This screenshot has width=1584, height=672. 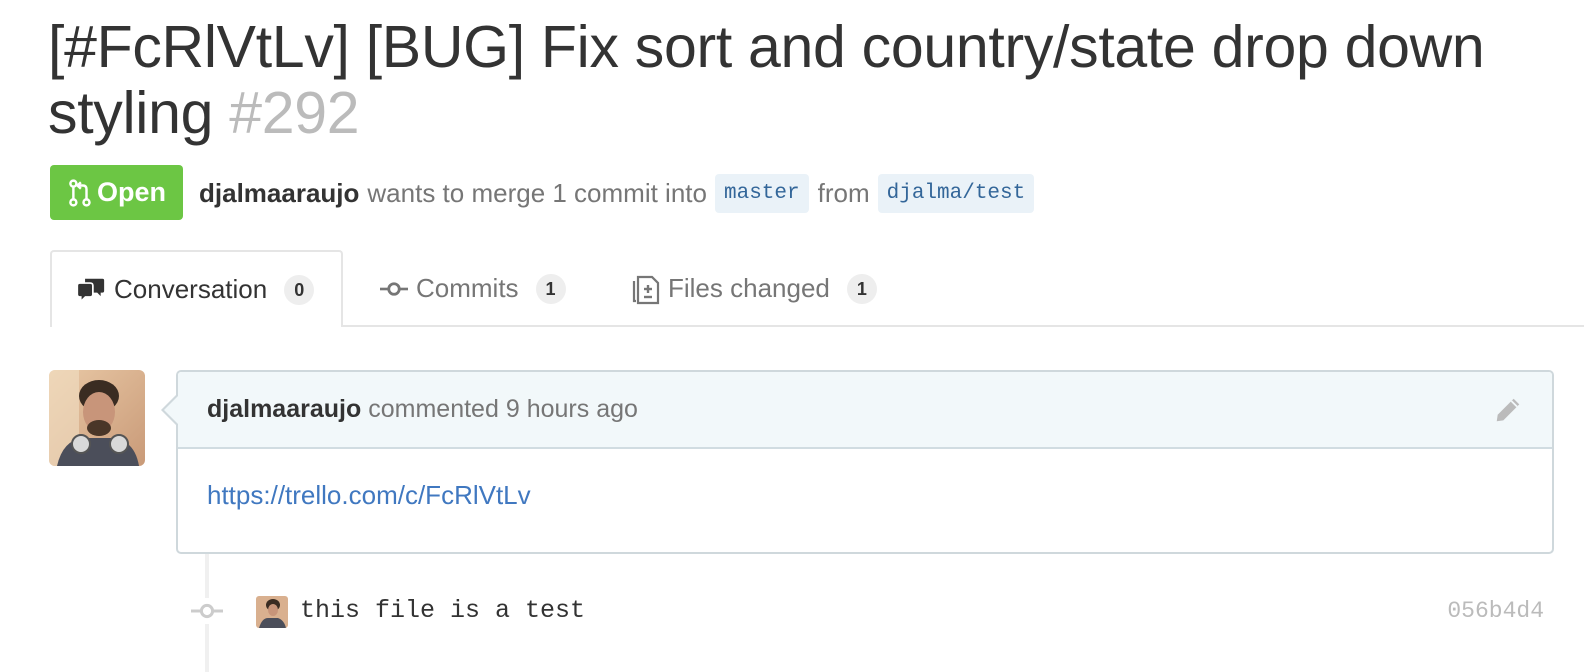 What do you see at coordinates (131, 192) in the screenshot?
I see `state-label: Open` at bounding box center [131, 192].